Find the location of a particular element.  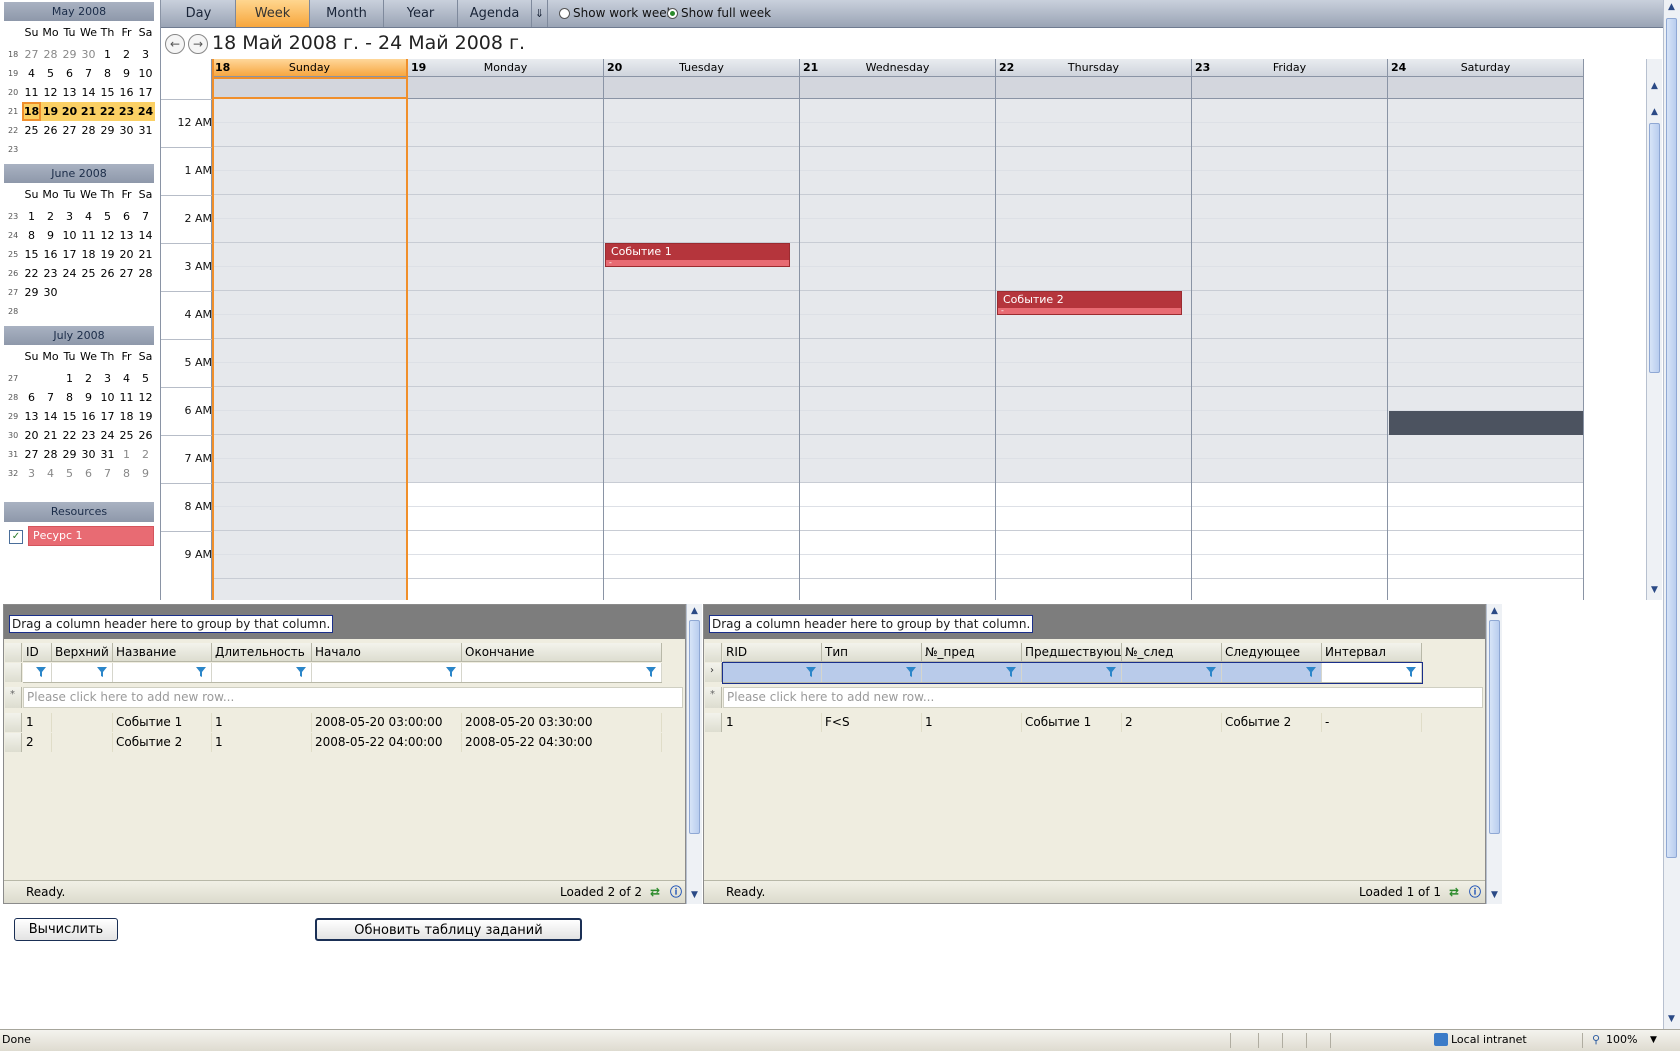

calendar-day: 8 is located at coordinates (107, 73).